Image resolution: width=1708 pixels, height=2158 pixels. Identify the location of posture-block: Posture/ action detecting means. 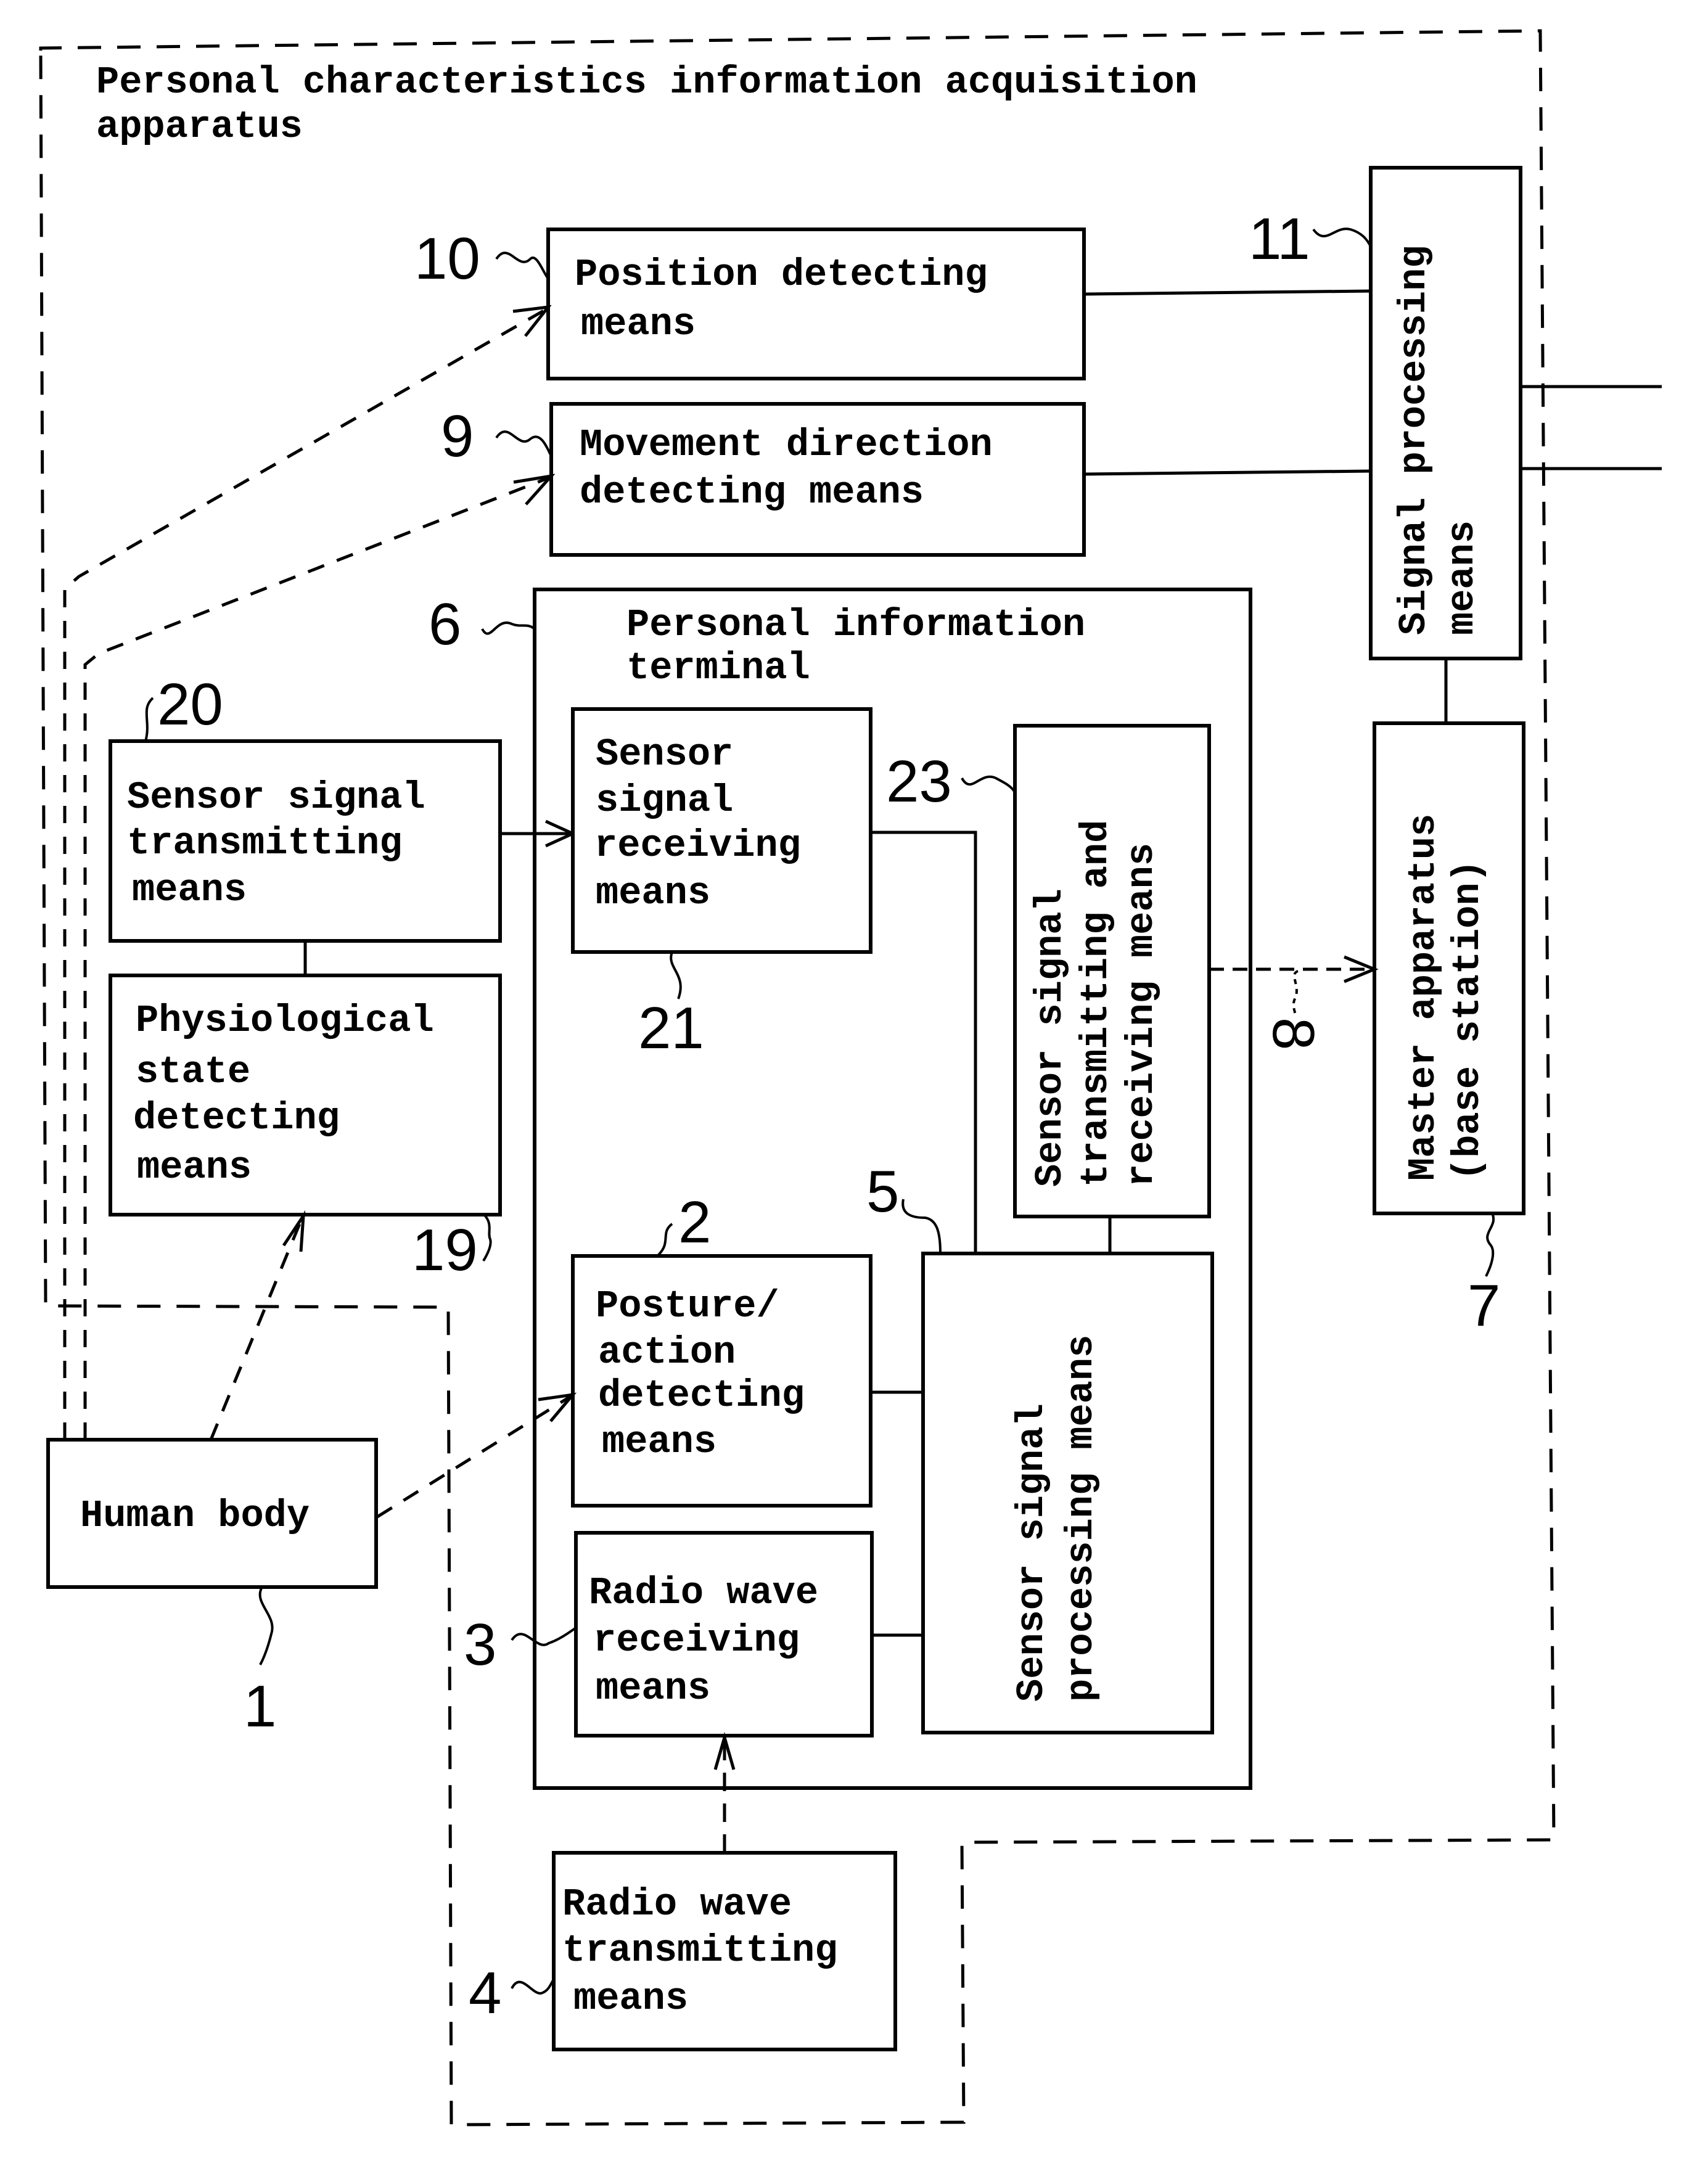
(721, 1381).